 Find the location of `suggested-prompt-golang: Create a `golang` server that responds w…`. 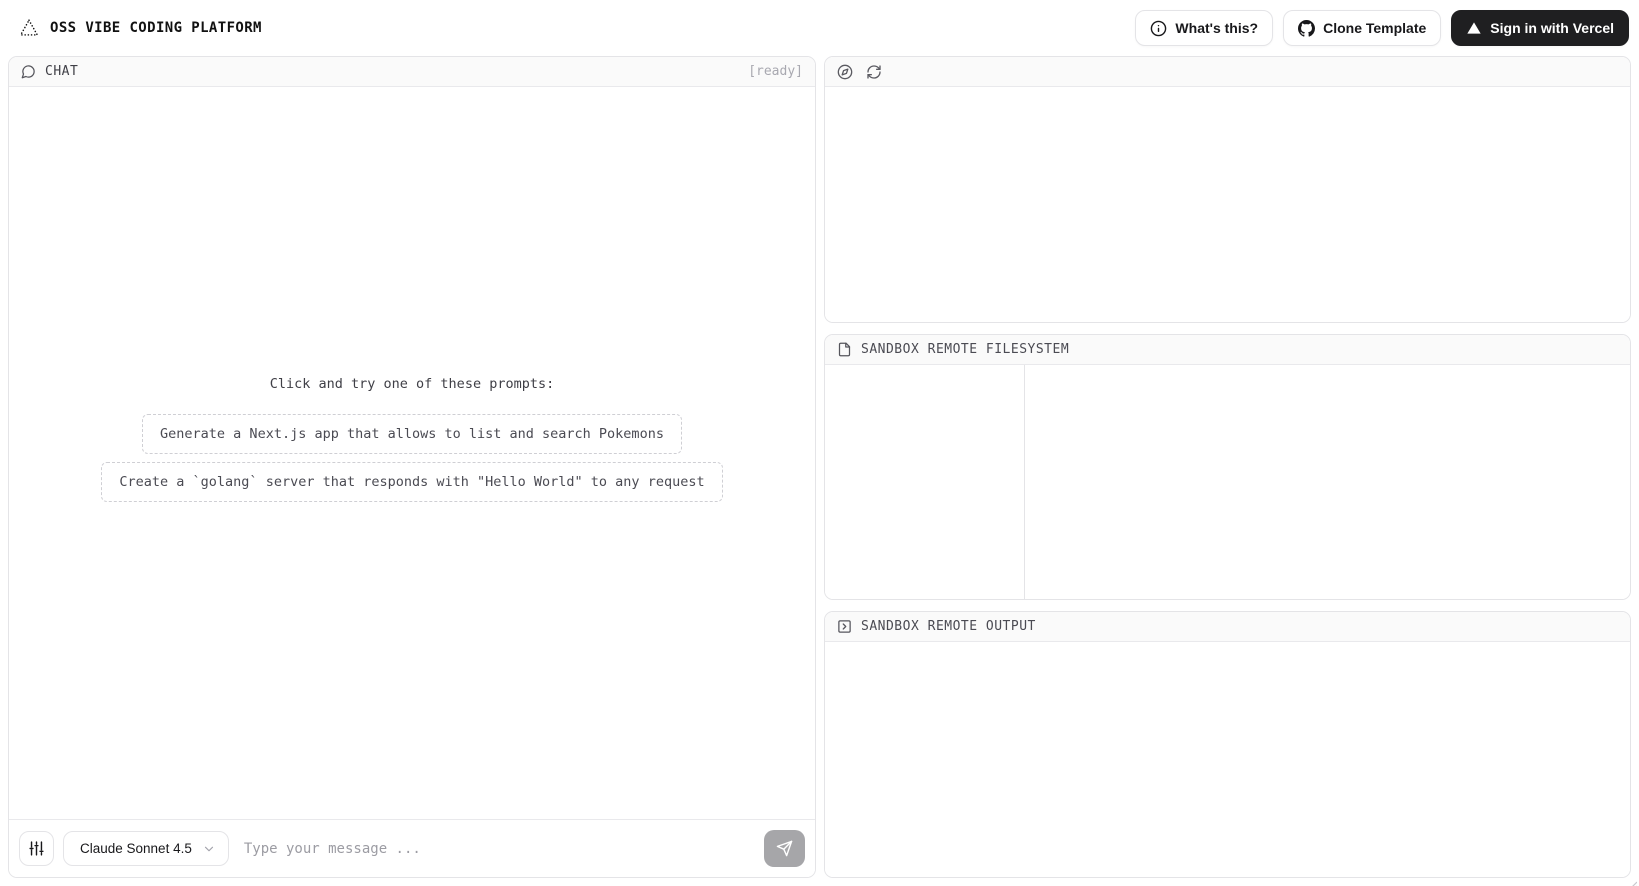

suggested-prompt-golang: Create a `golang` server that responds w… is located at coordinates (412, 482).